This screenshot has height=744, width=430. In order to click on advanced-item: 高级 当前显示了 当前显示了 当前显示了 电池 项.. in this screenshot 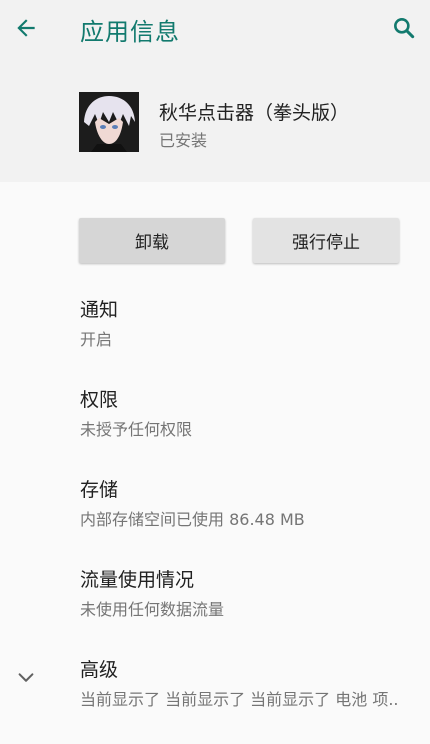, I will do `click(250, 682)`.